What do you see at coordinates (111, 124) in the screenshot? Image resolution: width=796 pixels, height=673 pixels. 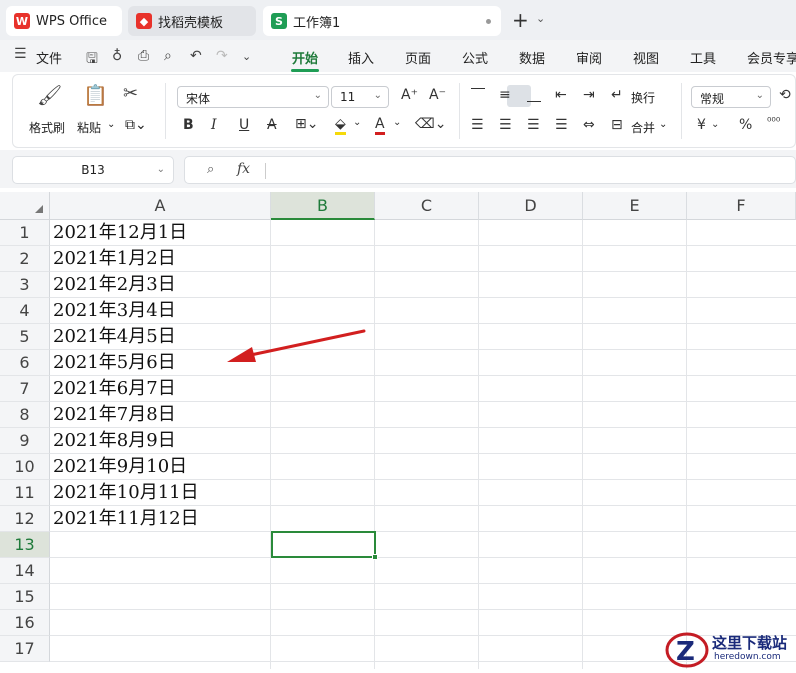 I see `paste-chevron-icon: ⌄` at bounding box center [111, 124].